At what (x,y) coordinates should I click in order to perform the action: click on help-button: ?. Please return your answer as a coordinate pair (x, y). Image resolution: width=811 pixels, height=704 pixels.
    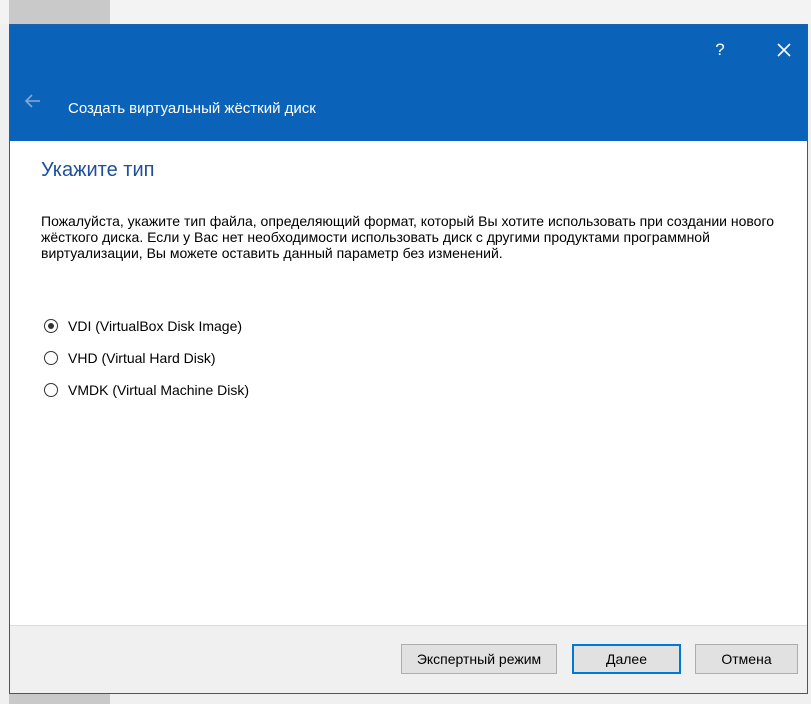
    Looking at the image, I should click on (720, 50).